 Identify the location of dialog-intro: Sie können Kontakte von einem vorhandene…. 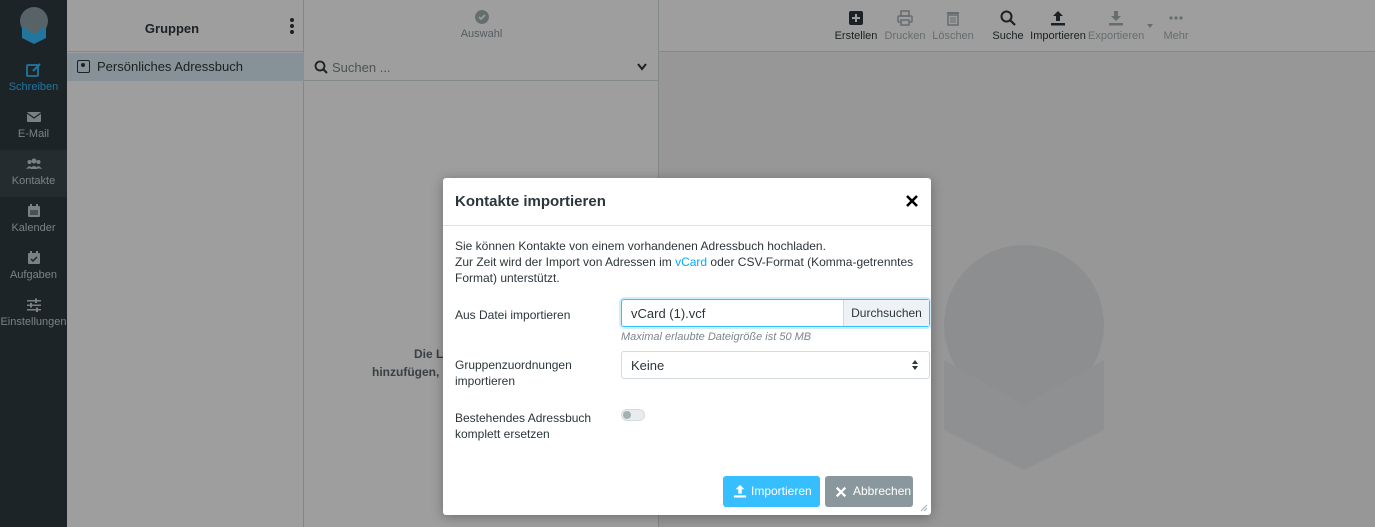
(687, 262).